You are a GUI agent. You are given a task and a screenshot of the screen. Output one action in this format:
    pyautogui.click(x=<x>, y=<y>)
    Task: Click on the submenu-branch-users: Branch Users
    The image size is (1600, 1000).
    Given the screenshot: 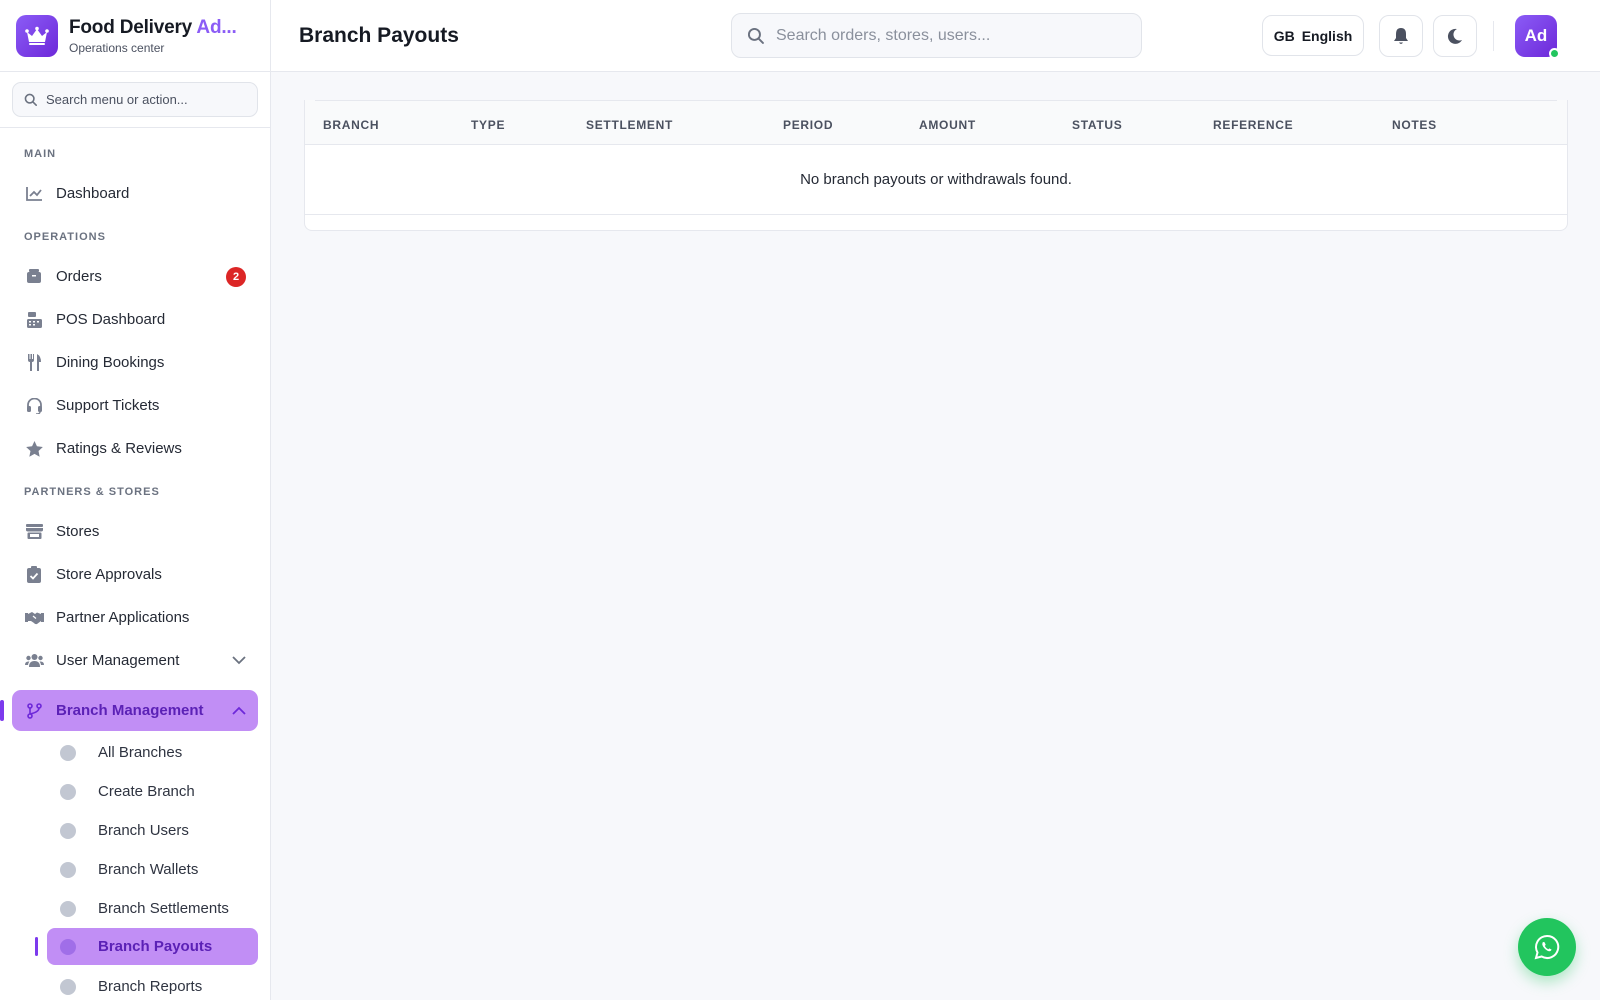 What is the action you would take?
    pyautogui.click(x=135, y=830)
    